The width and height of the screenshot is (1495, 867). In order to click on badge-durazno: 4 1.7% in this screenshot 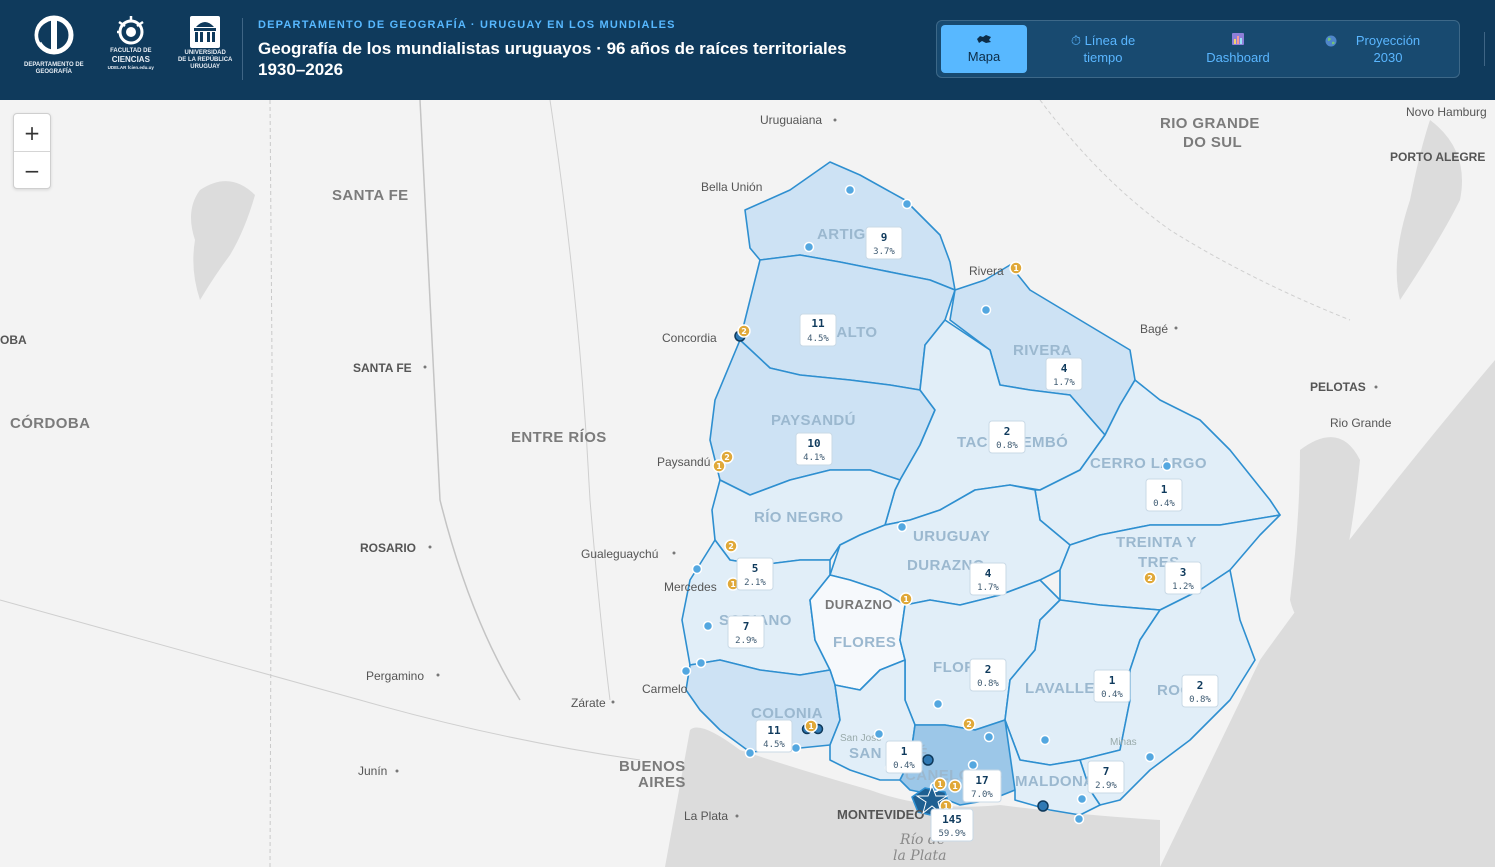, I will do `click(988, 579)`.